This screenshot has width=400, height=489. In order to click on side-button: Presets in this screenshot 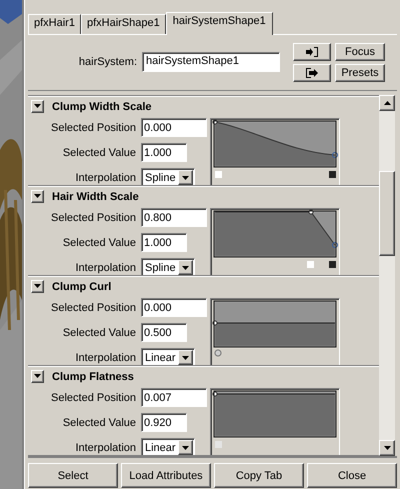, I will do `click(360, 73)`.